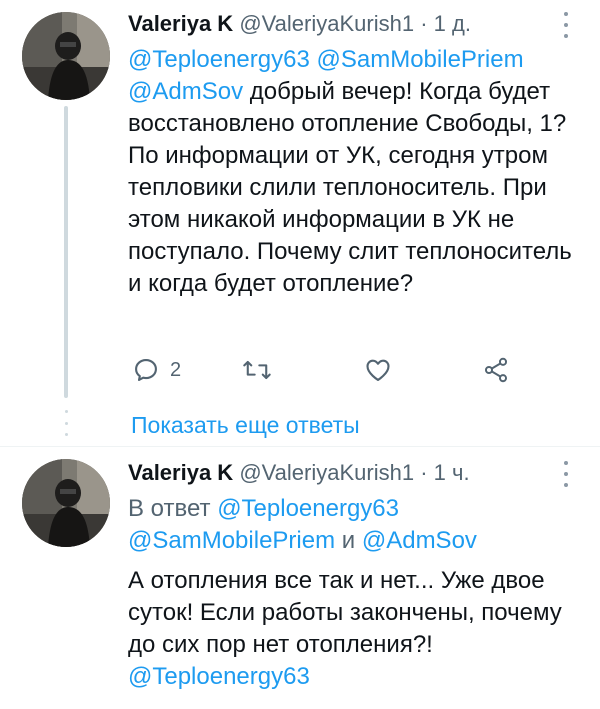 The image size is (600, 709). I want to click on heart-icon, so click(378, 370).